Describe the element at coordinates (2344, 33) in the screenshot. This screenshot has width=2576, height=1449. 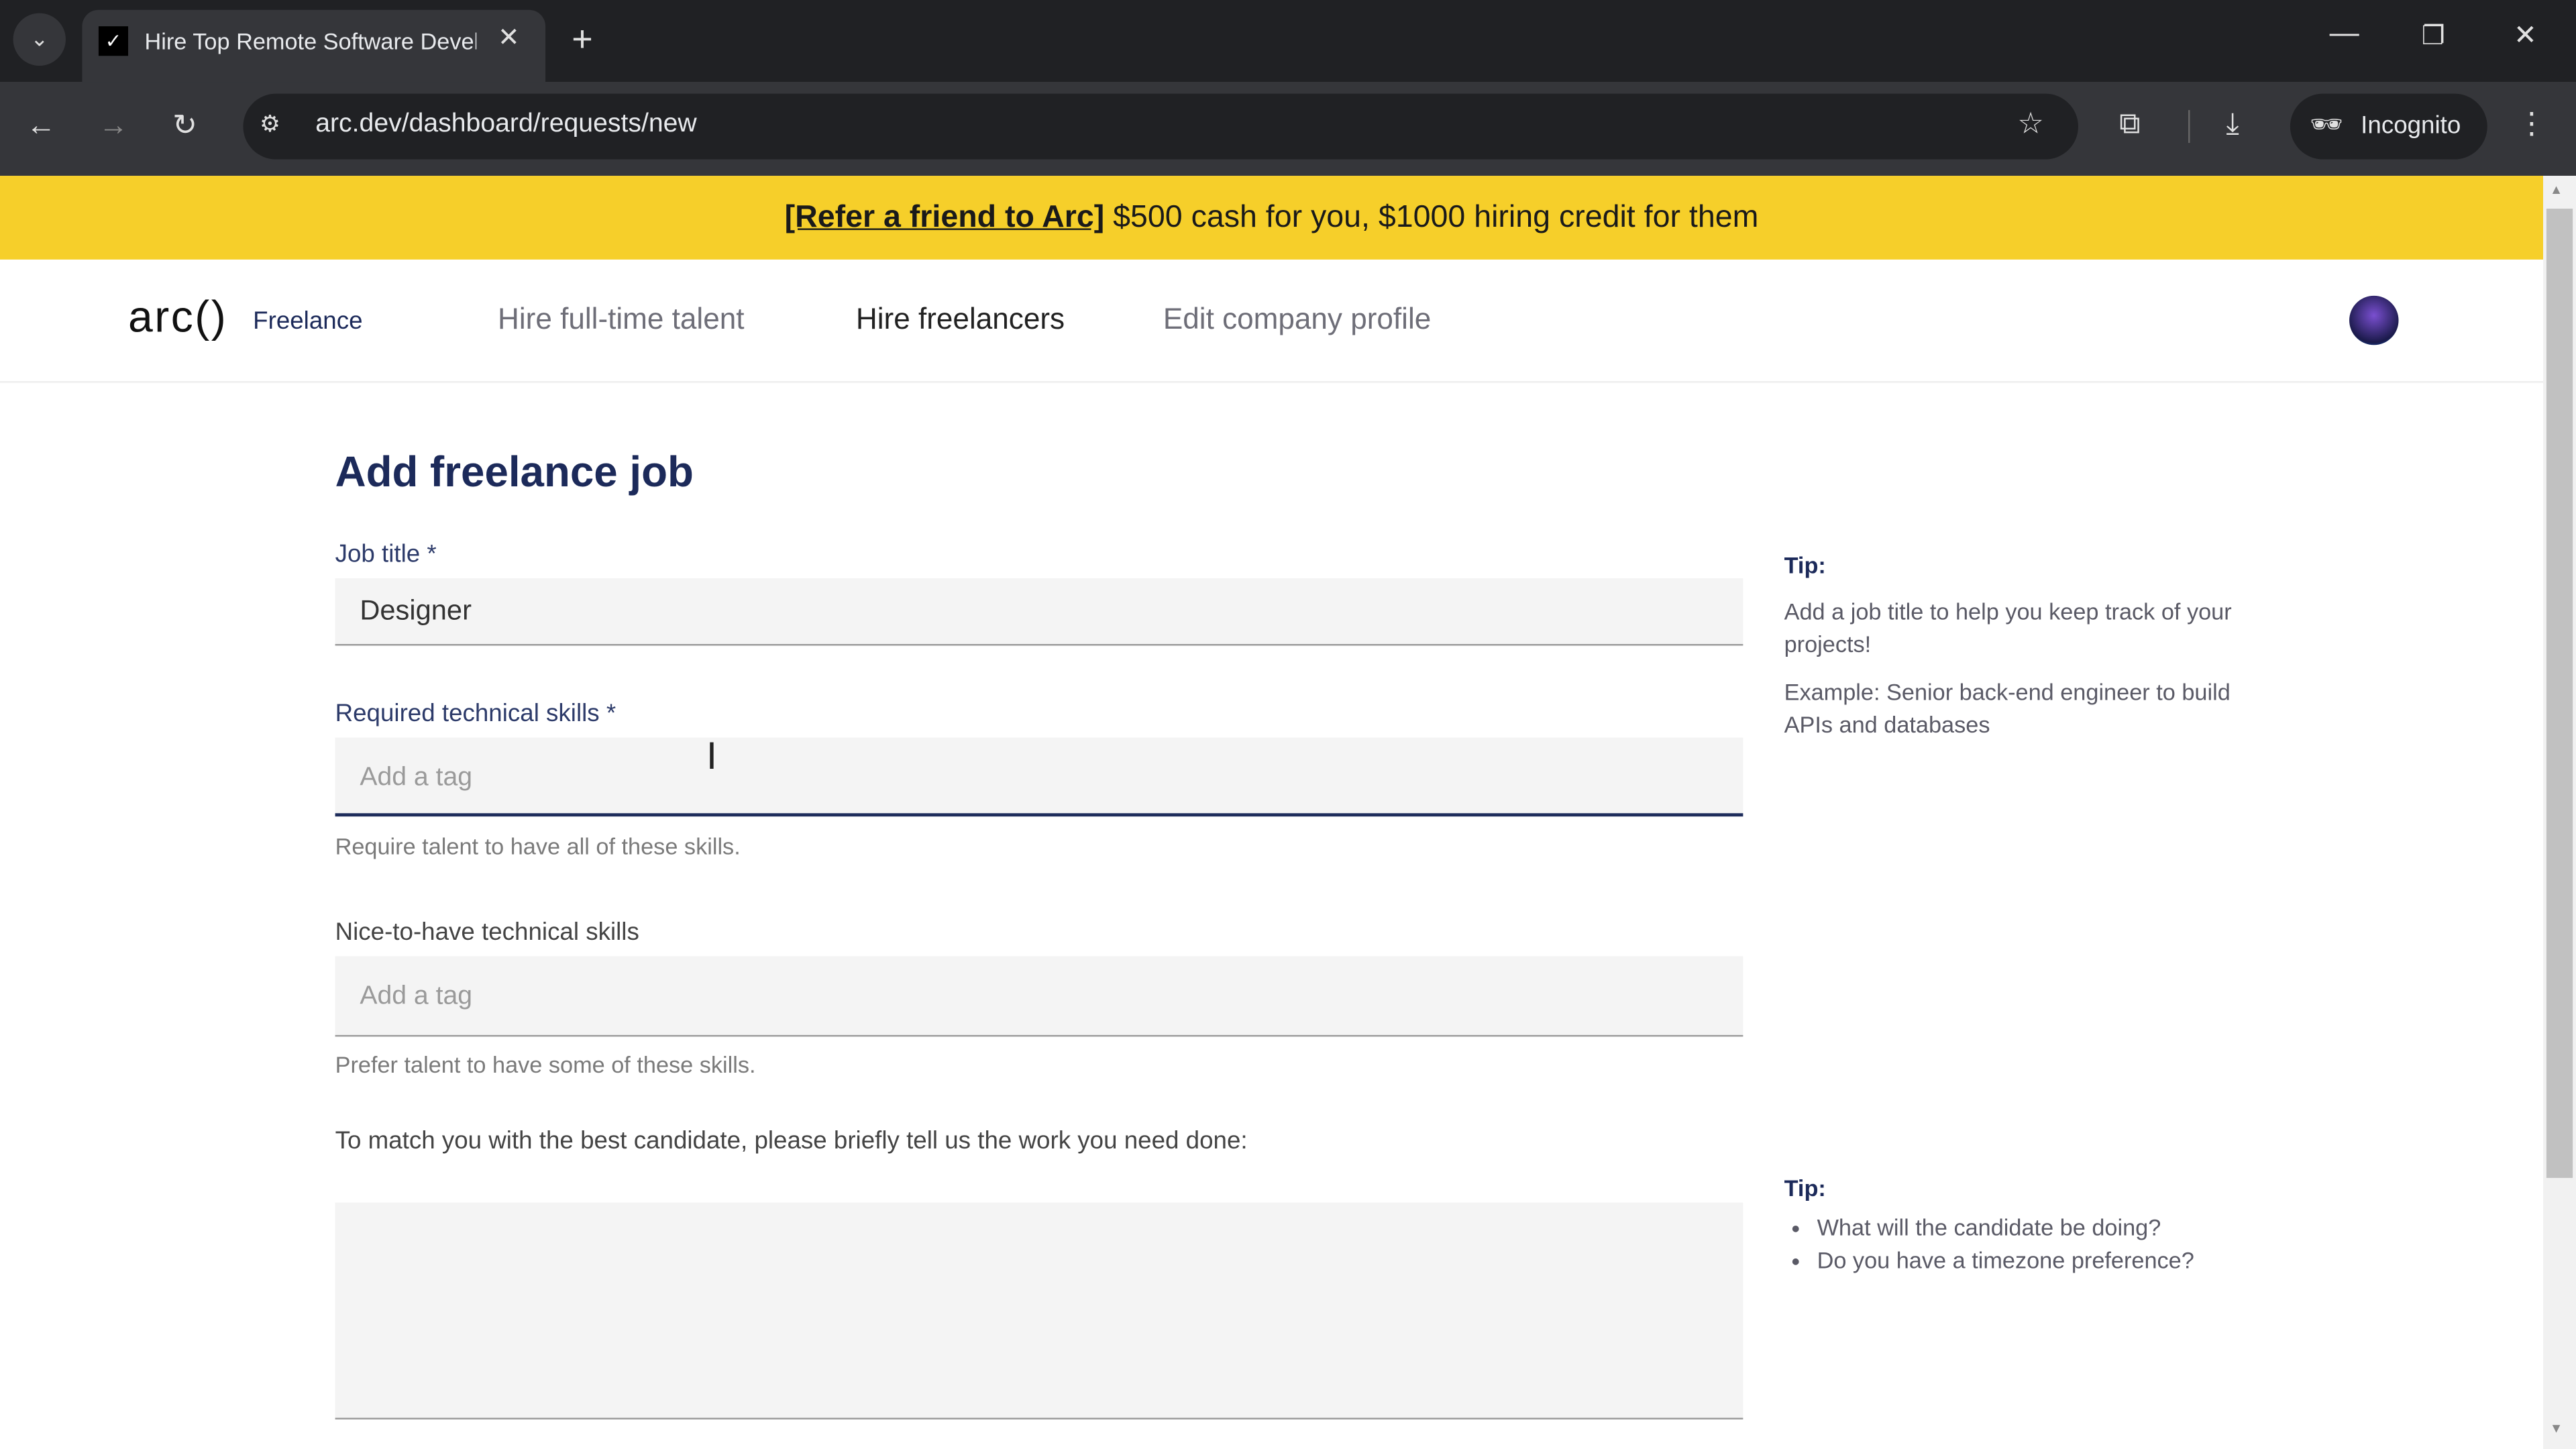
I see `minimize-icon: —` at that location.